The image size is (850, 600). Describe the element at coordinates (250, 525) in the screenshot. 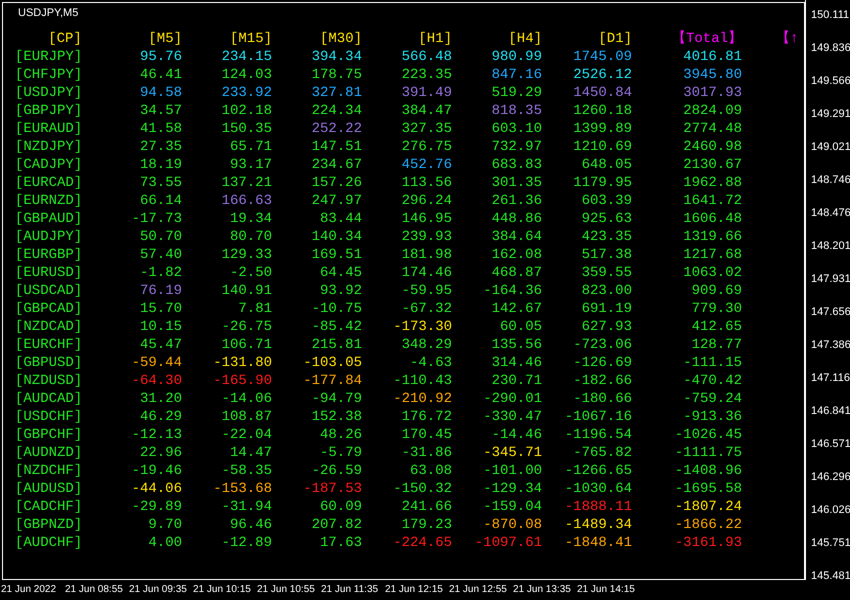

I see `table-cell-text: 96.46` at that location.